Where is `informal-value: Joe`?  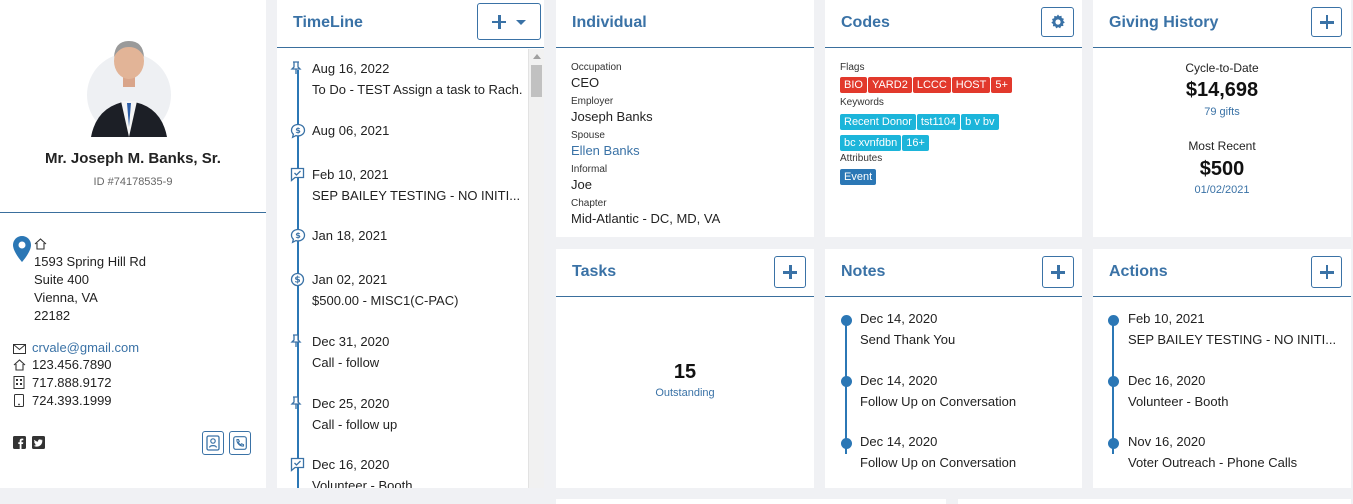
informal-value: Joe is located at coordinates (581, 184).